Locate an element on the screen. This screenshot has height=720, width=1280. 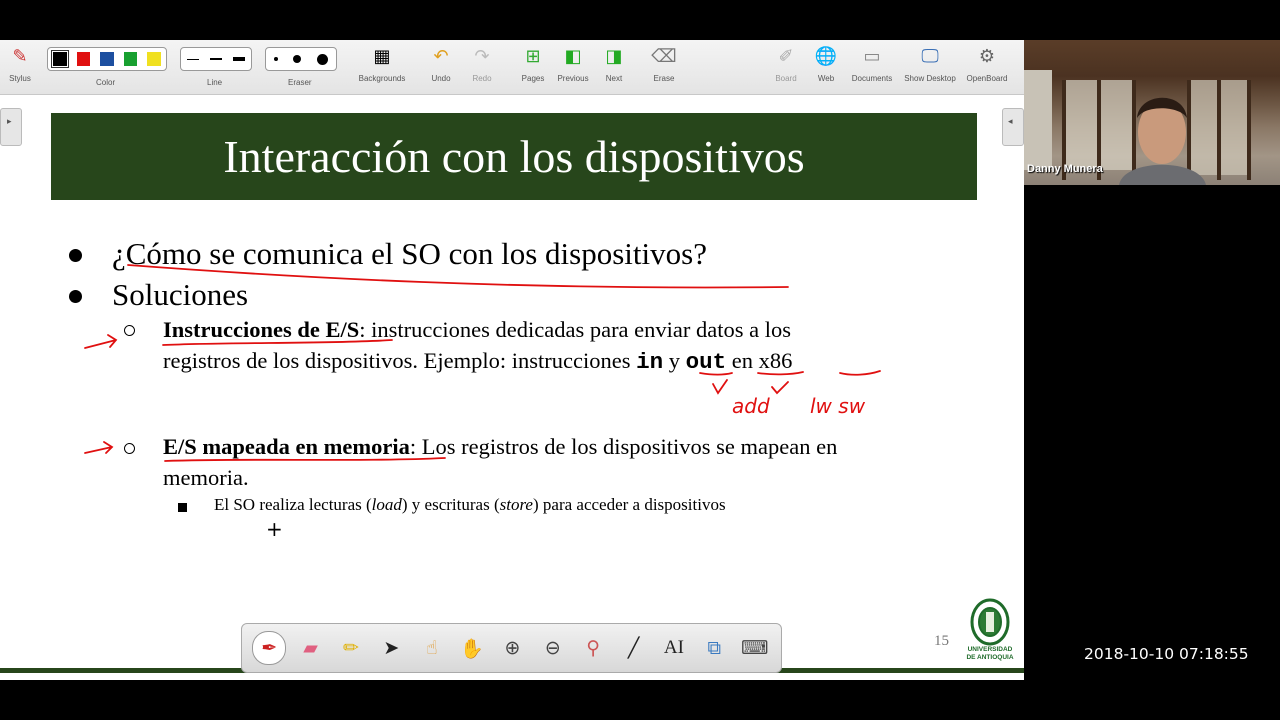
capture-tool-icon: ⧉ is located at coordinates (714, 648).